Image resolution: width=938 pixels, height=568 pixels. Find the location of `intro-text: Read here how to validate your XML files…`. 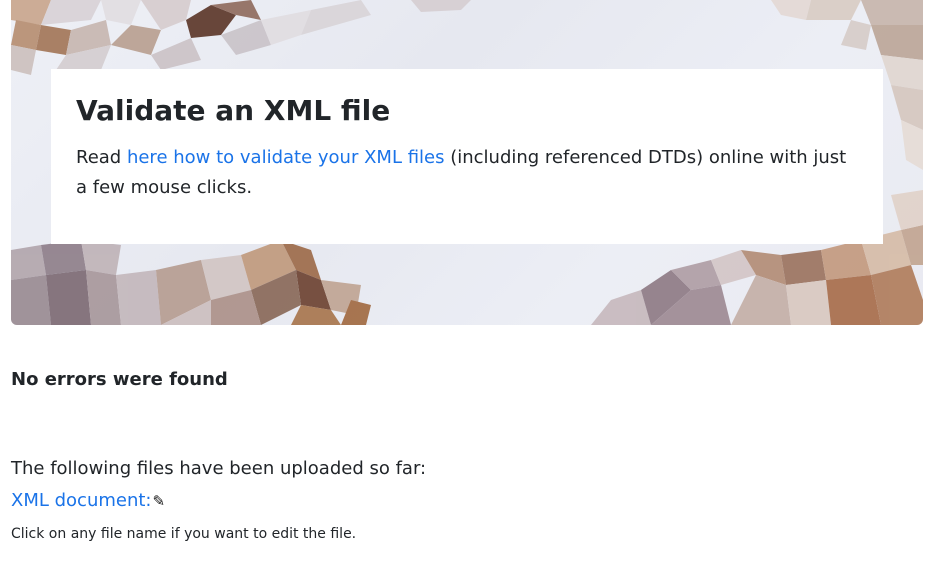

intro-text: Read here how to validate your XML files… is located at coordinates (467, 173).